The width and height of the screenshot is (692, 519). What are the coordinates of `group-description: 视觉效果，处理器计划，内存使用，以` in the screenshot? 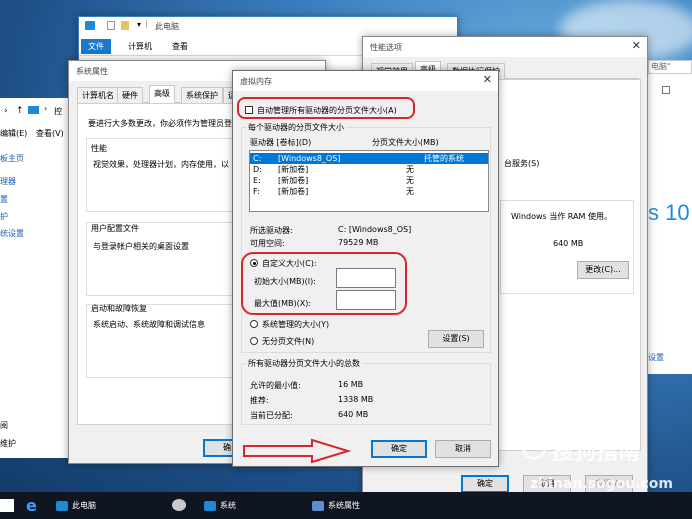 It's located at (161, 164).